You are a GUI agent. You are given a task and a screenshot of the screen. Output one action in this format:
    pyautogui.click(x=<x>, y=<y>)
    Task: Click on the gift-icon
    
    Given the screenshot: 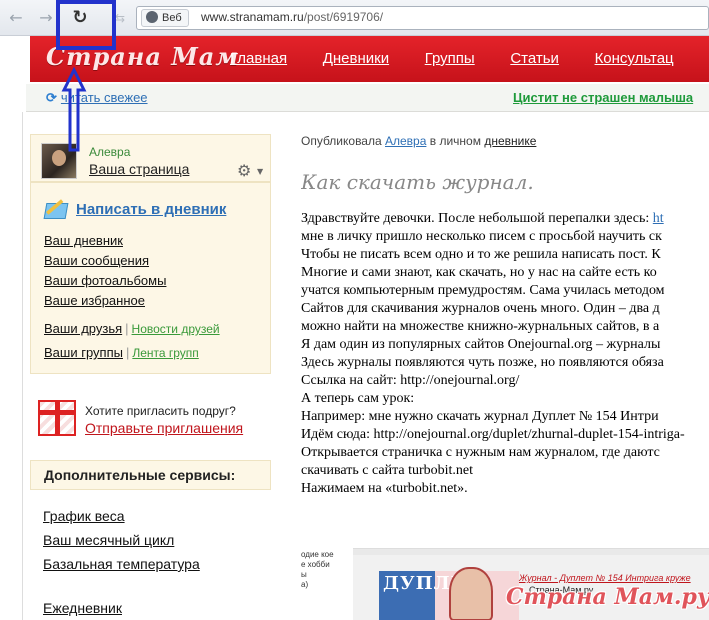 What is the action you would take?
    pyautogui.click(x=57, y=418)
    